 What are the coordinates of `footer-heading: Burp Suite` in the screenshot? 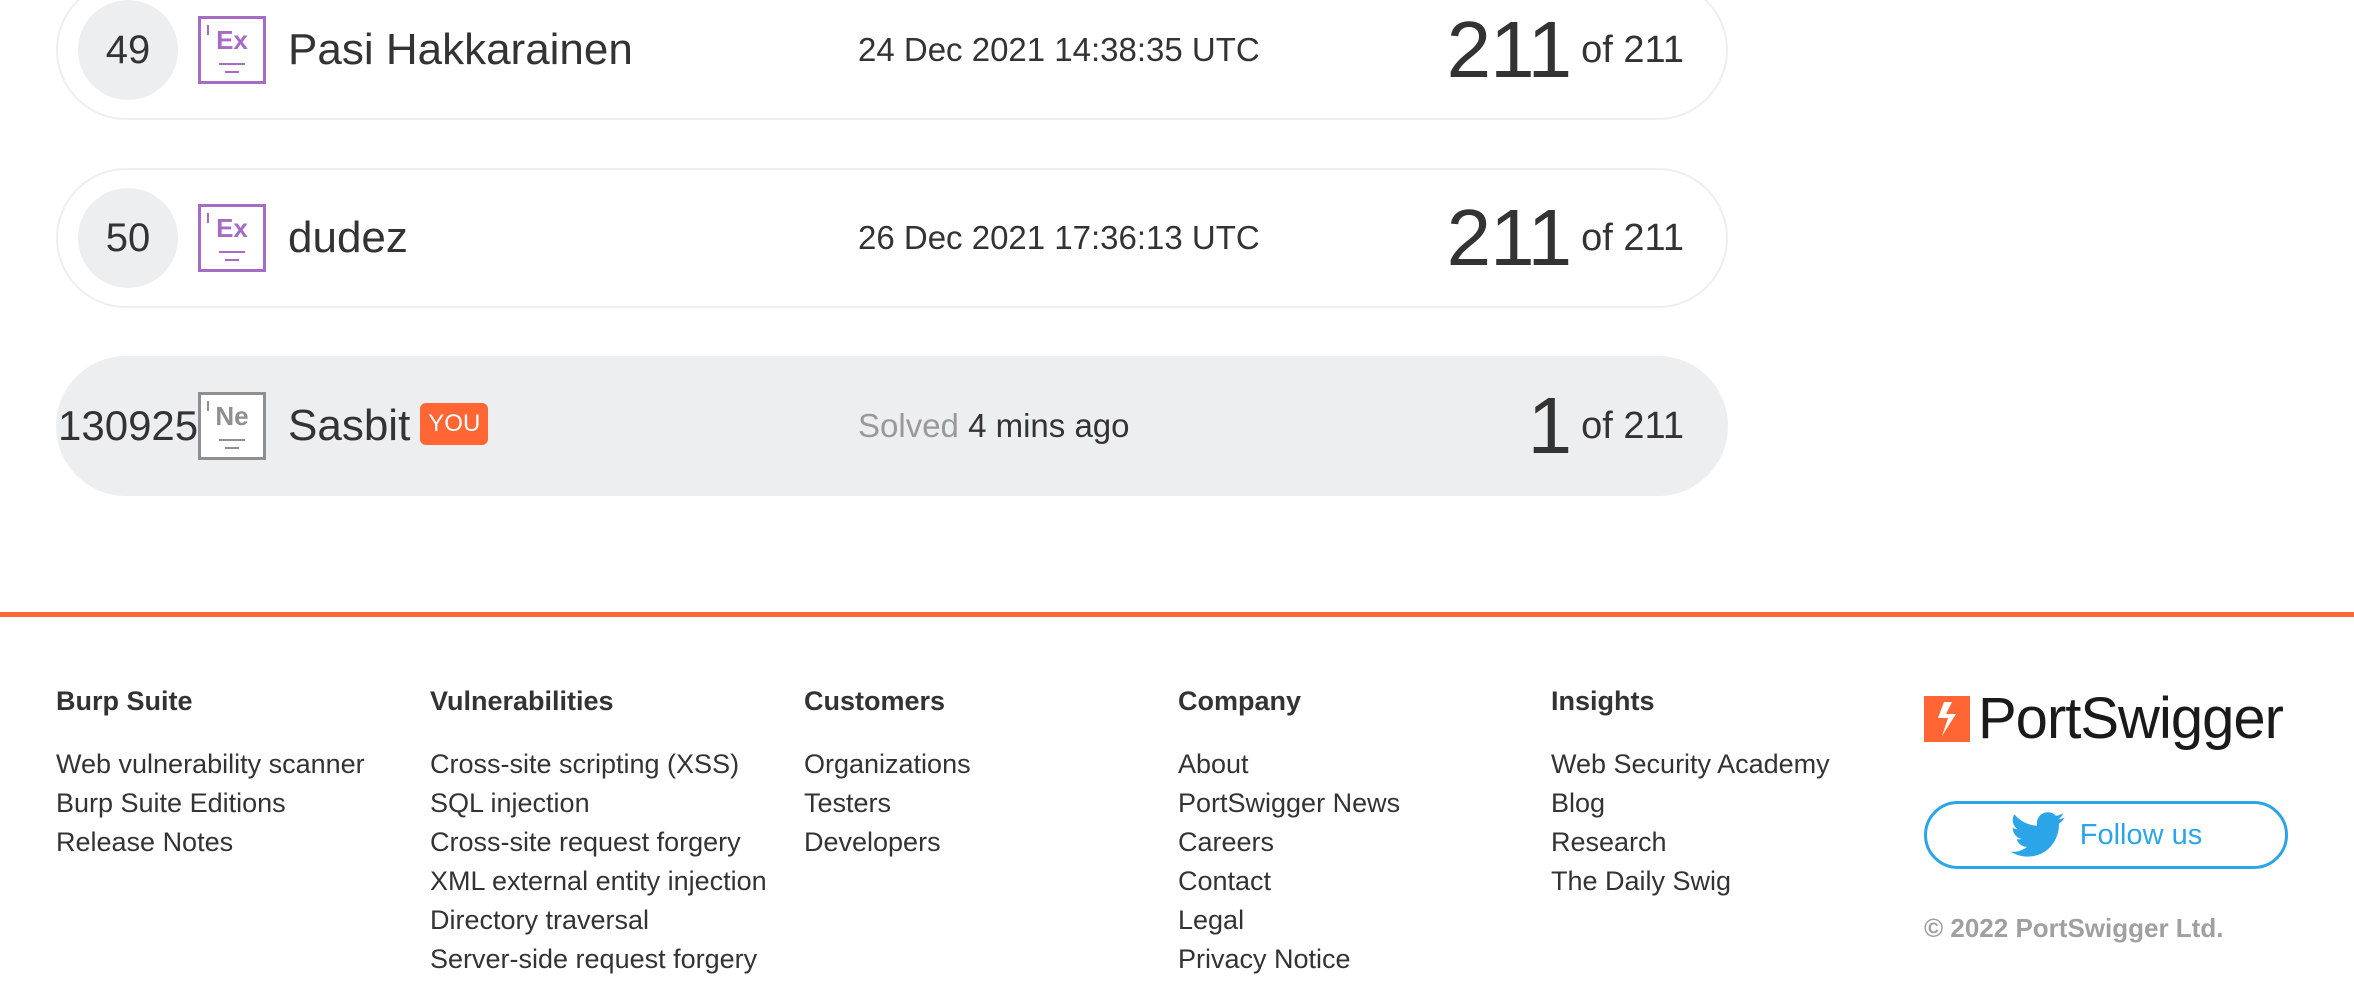 It's located at (124, 701).